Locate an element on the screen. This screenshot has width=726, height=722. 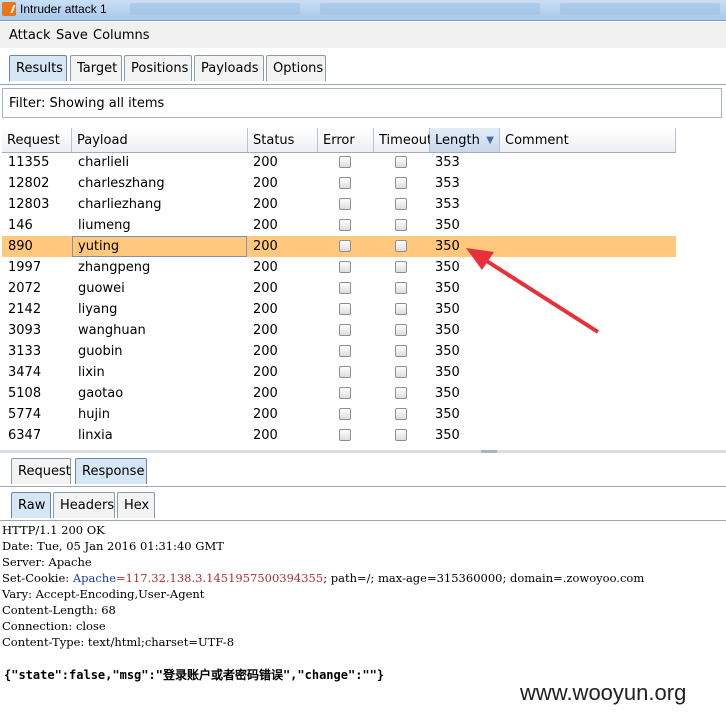
annotation-arrow-icon is located at coordinates (533, 291).